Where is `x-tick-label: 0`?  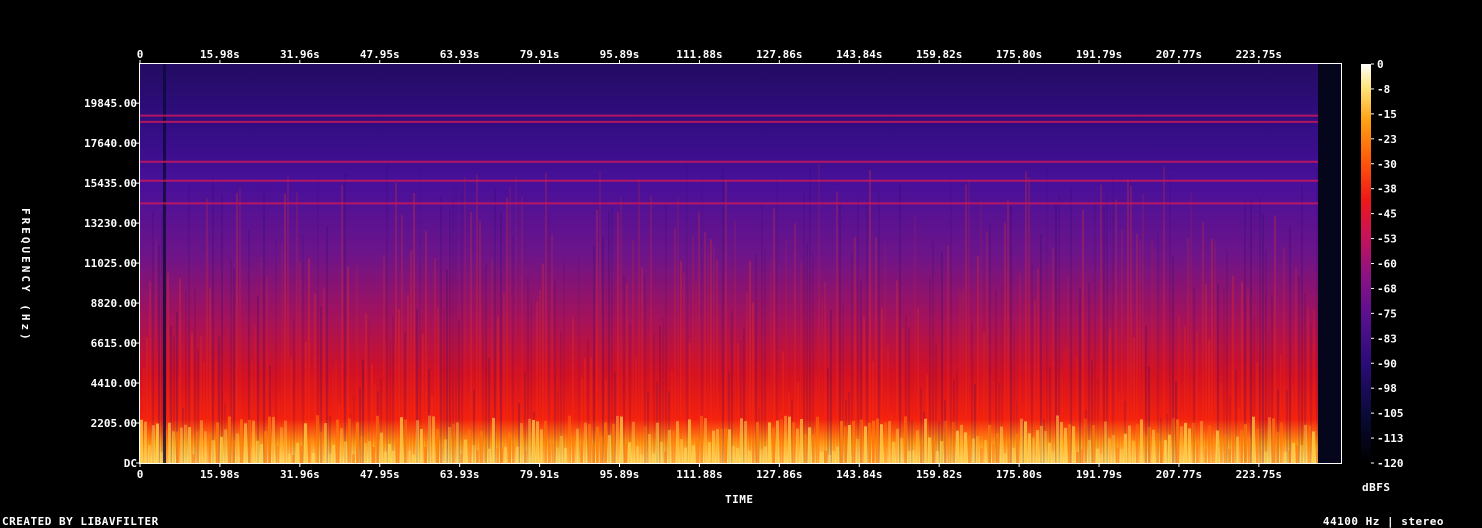
x-tick-label: 0 is located at coordinates (140, 474).